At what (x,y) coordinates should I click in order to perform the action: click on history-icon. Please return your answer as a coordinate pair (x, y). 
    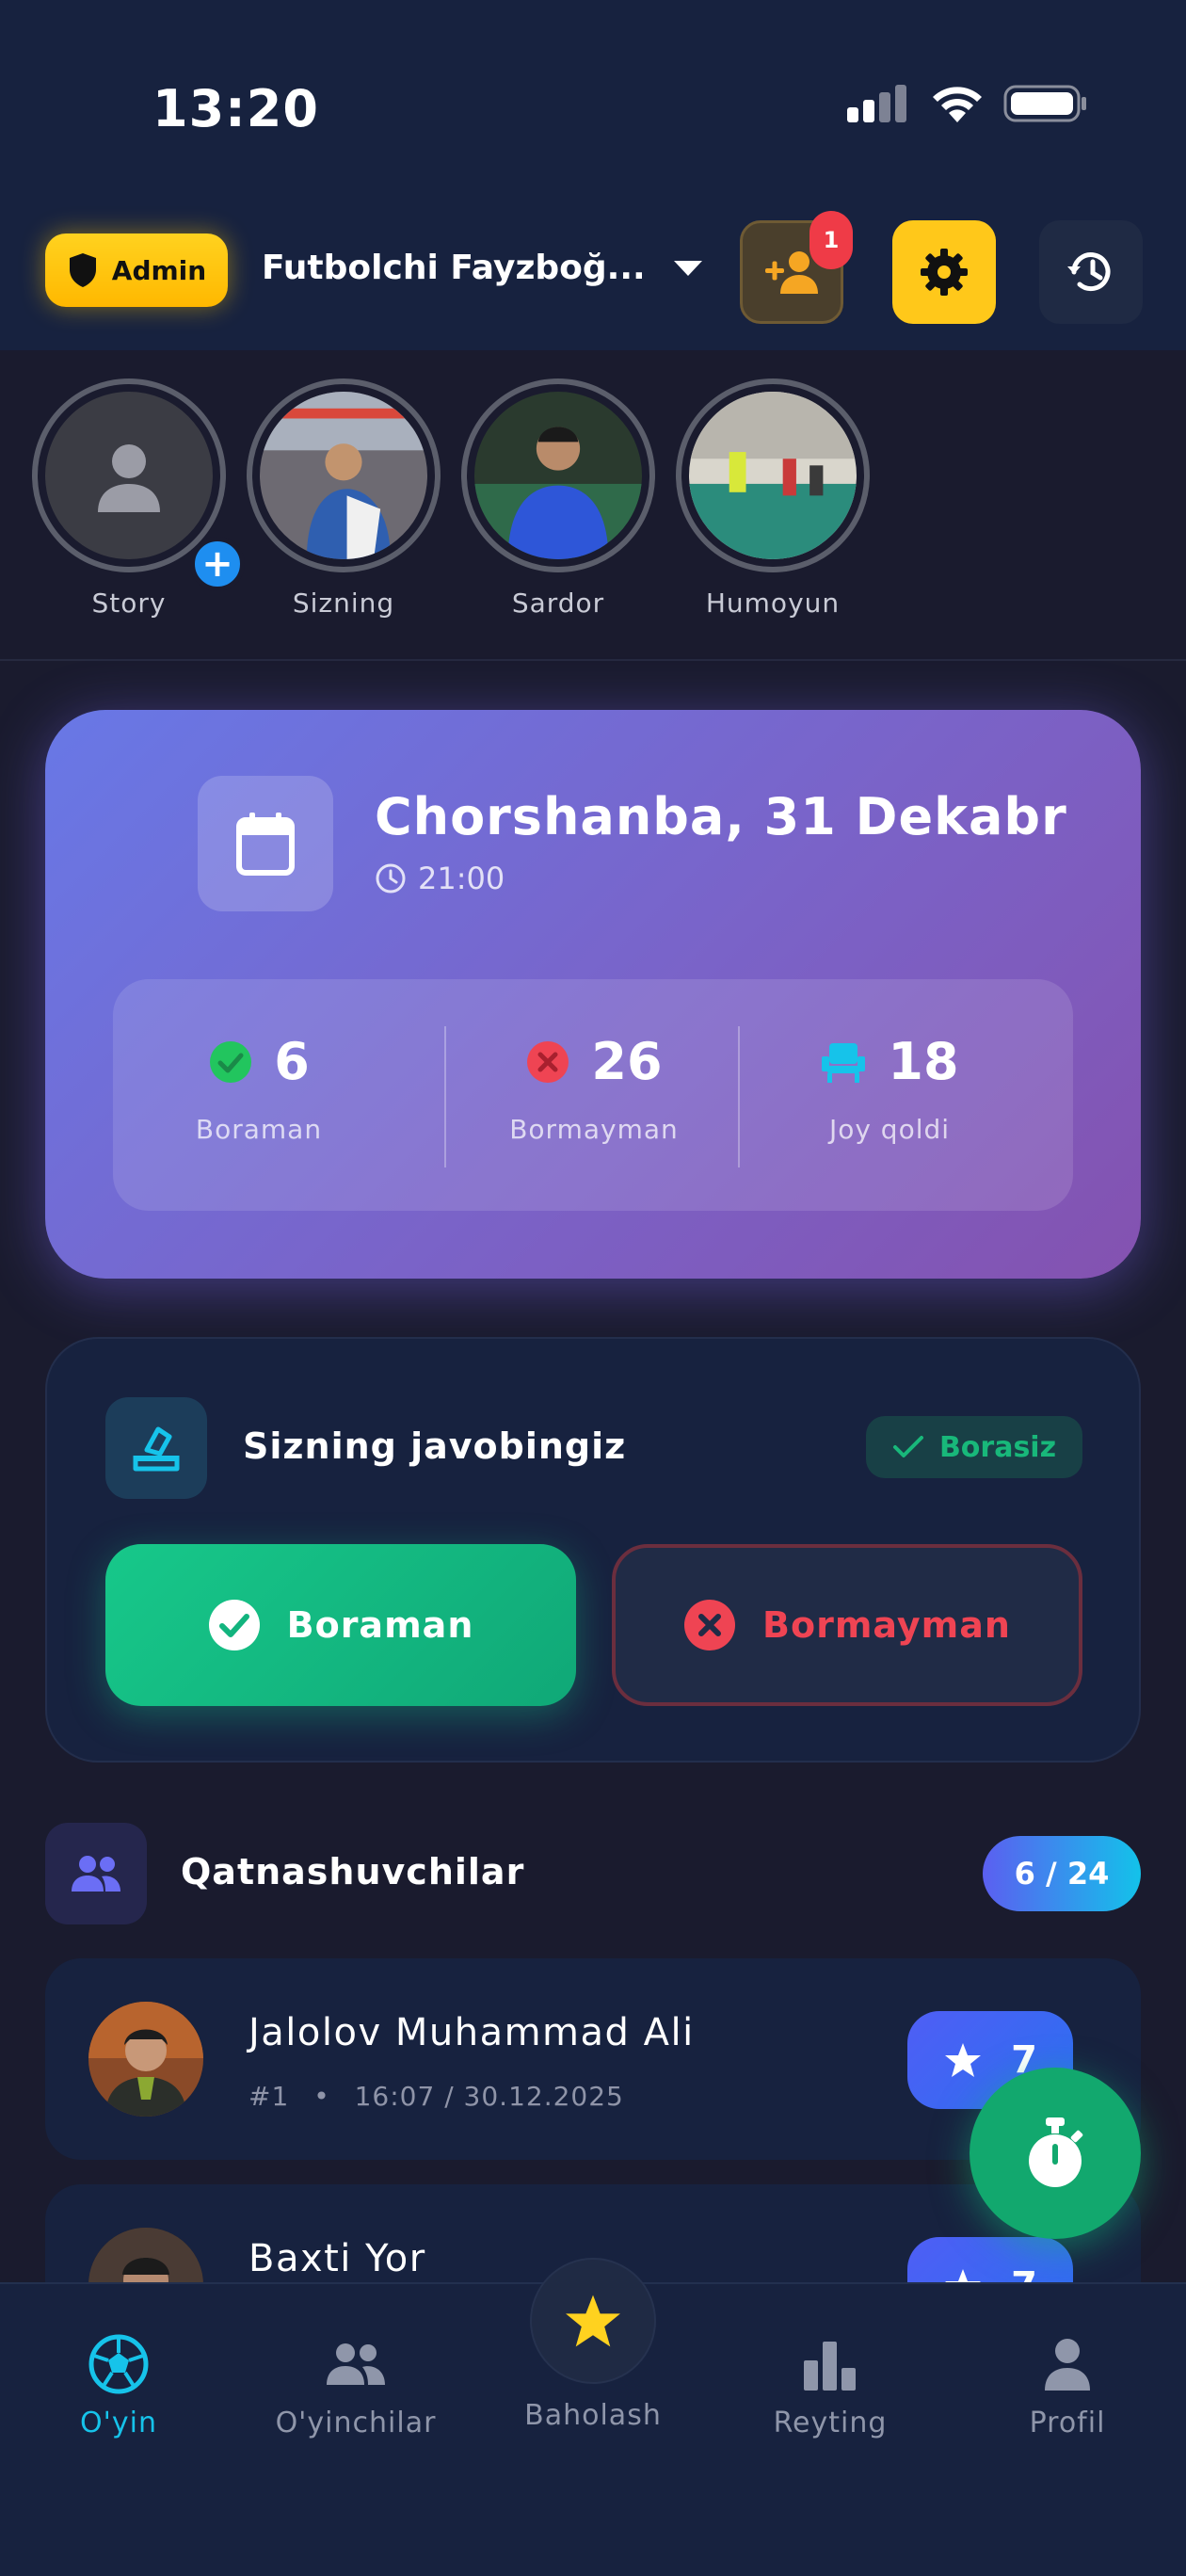
    Looking at the image, I should click on (1089, 272).